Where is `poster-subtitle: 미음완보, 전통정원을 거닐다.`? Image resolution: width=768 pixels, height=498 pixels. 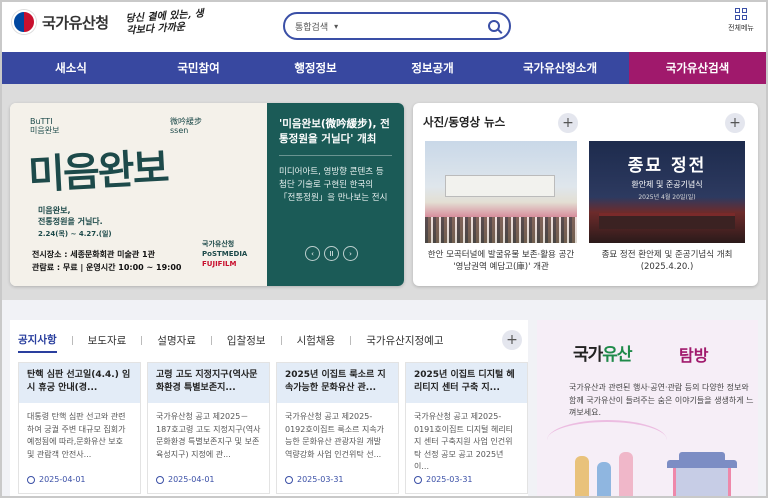
poster-subtitle: 미음완보, 전통정원을 거닐다. is located at coordinates (70, 216).